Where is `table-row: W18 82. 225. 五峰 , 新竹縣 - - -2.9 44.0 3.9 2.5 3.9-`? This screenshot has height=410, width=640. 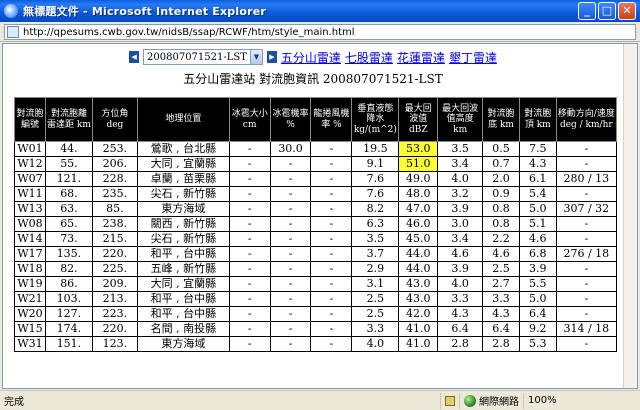
table-row: W18 82. 225. 五峰 , 新竹縣 - - -2.9 44.0 3.9 2.5 3.9- is located at coordinates (316, 269).